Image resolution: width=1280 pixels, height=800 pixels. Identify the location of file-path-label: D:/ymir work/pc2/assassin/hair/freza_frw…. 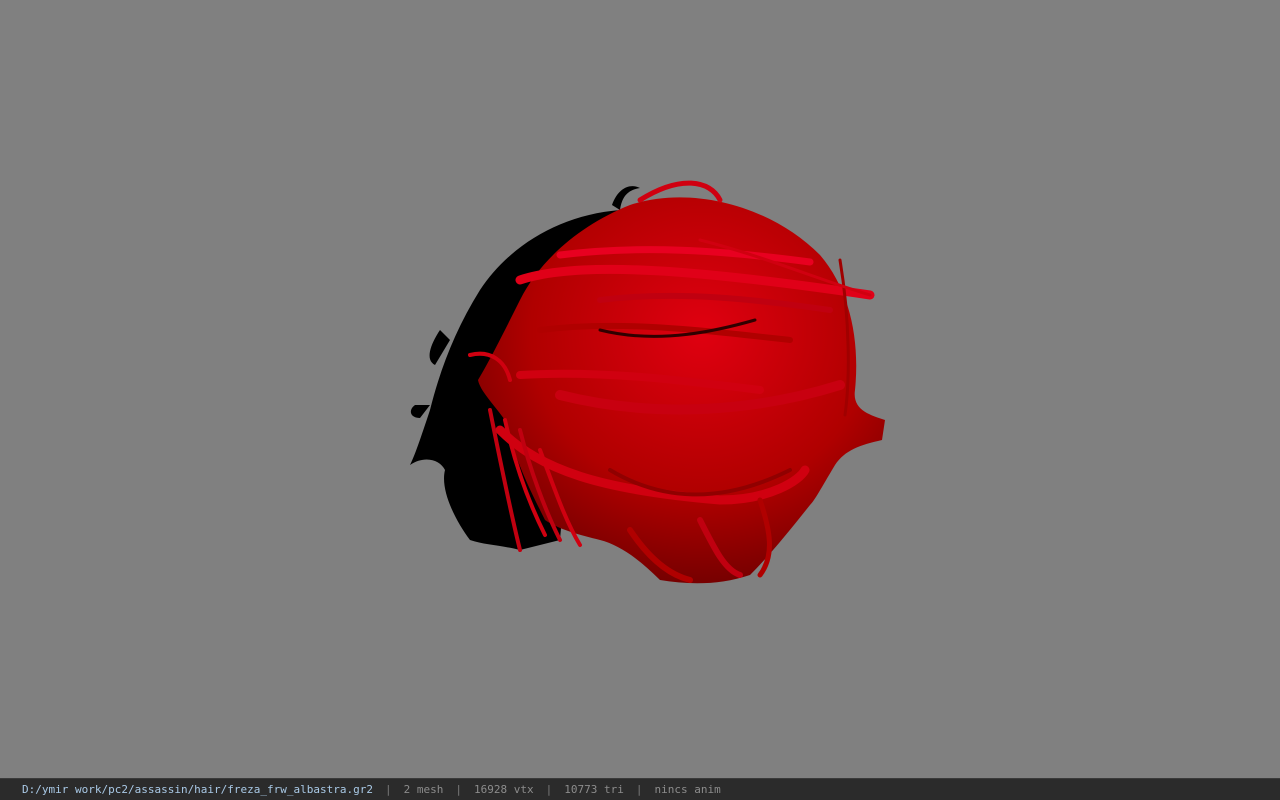
(197, 789).